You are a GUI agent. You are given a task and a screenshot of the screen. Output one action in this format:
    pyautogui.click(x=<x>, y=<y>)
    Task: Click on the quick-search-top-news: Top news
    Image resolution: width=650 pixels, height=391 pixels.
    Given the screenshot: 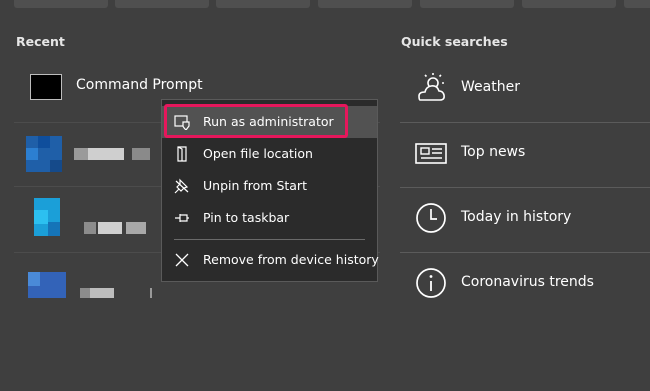 What is the action you would take?
    pyautogui.click(x=525, y=155)
    